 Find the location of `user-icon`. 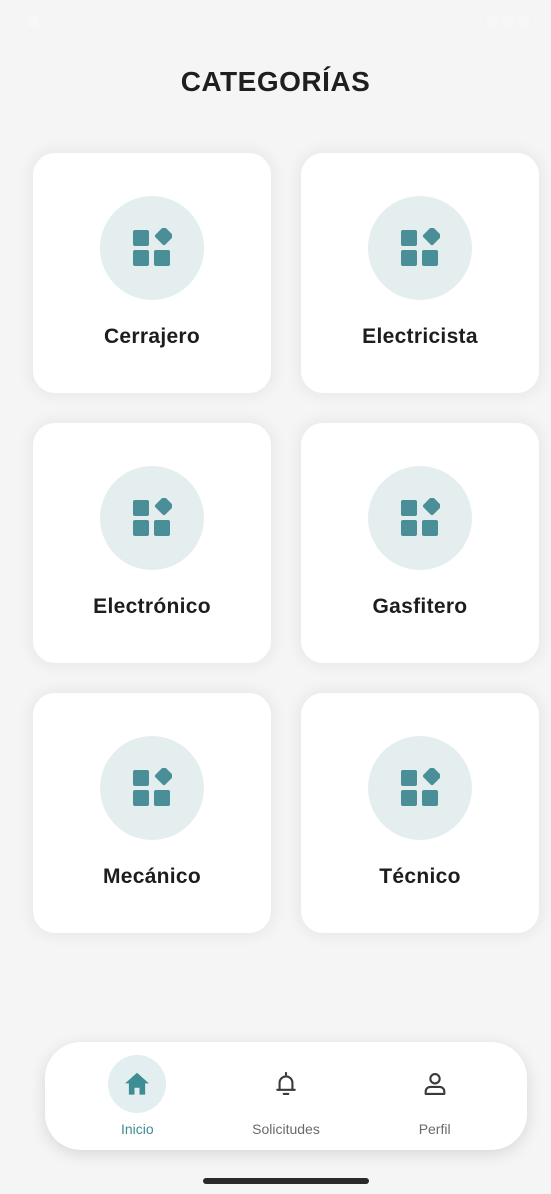

user-icon is located at coordinates (435, 1084).